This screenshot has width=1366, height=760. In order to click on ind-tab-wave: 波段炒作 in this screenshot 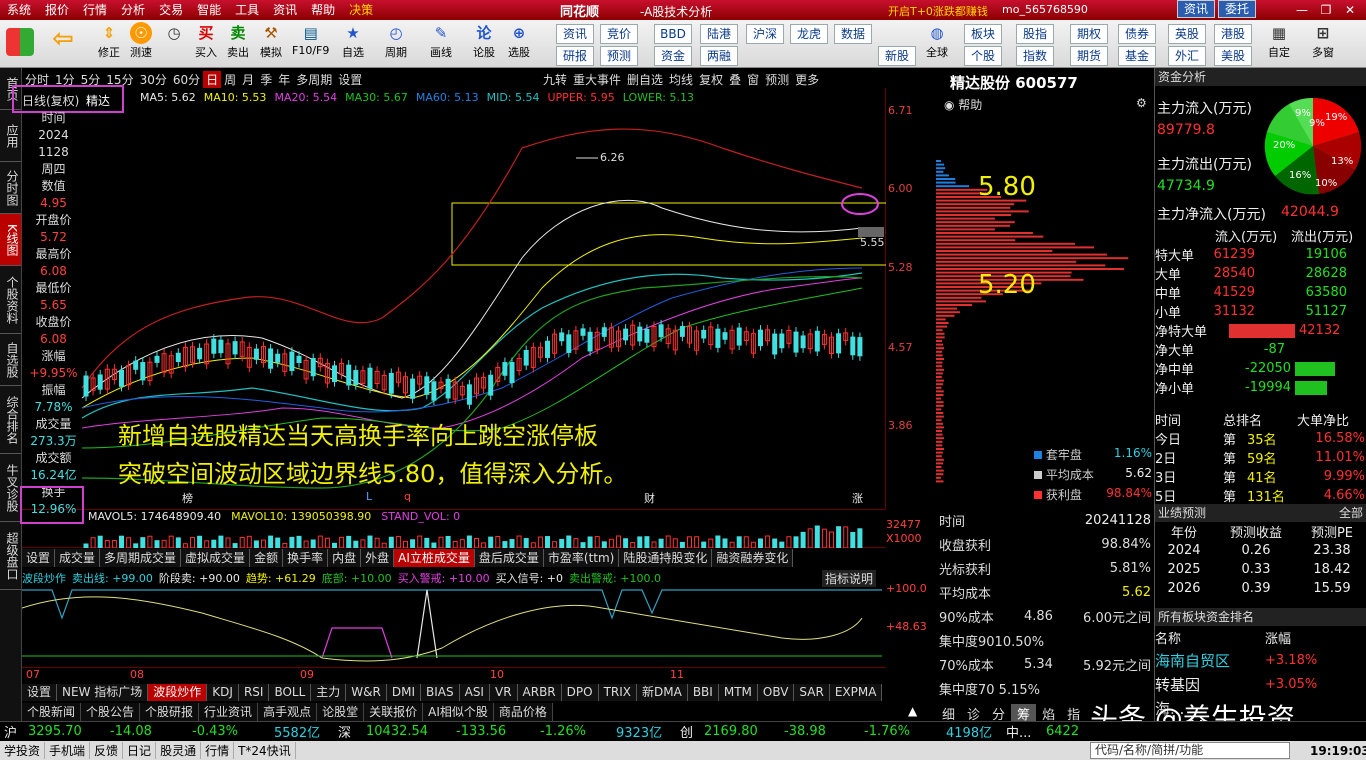, I will do `click(178, 692)`.